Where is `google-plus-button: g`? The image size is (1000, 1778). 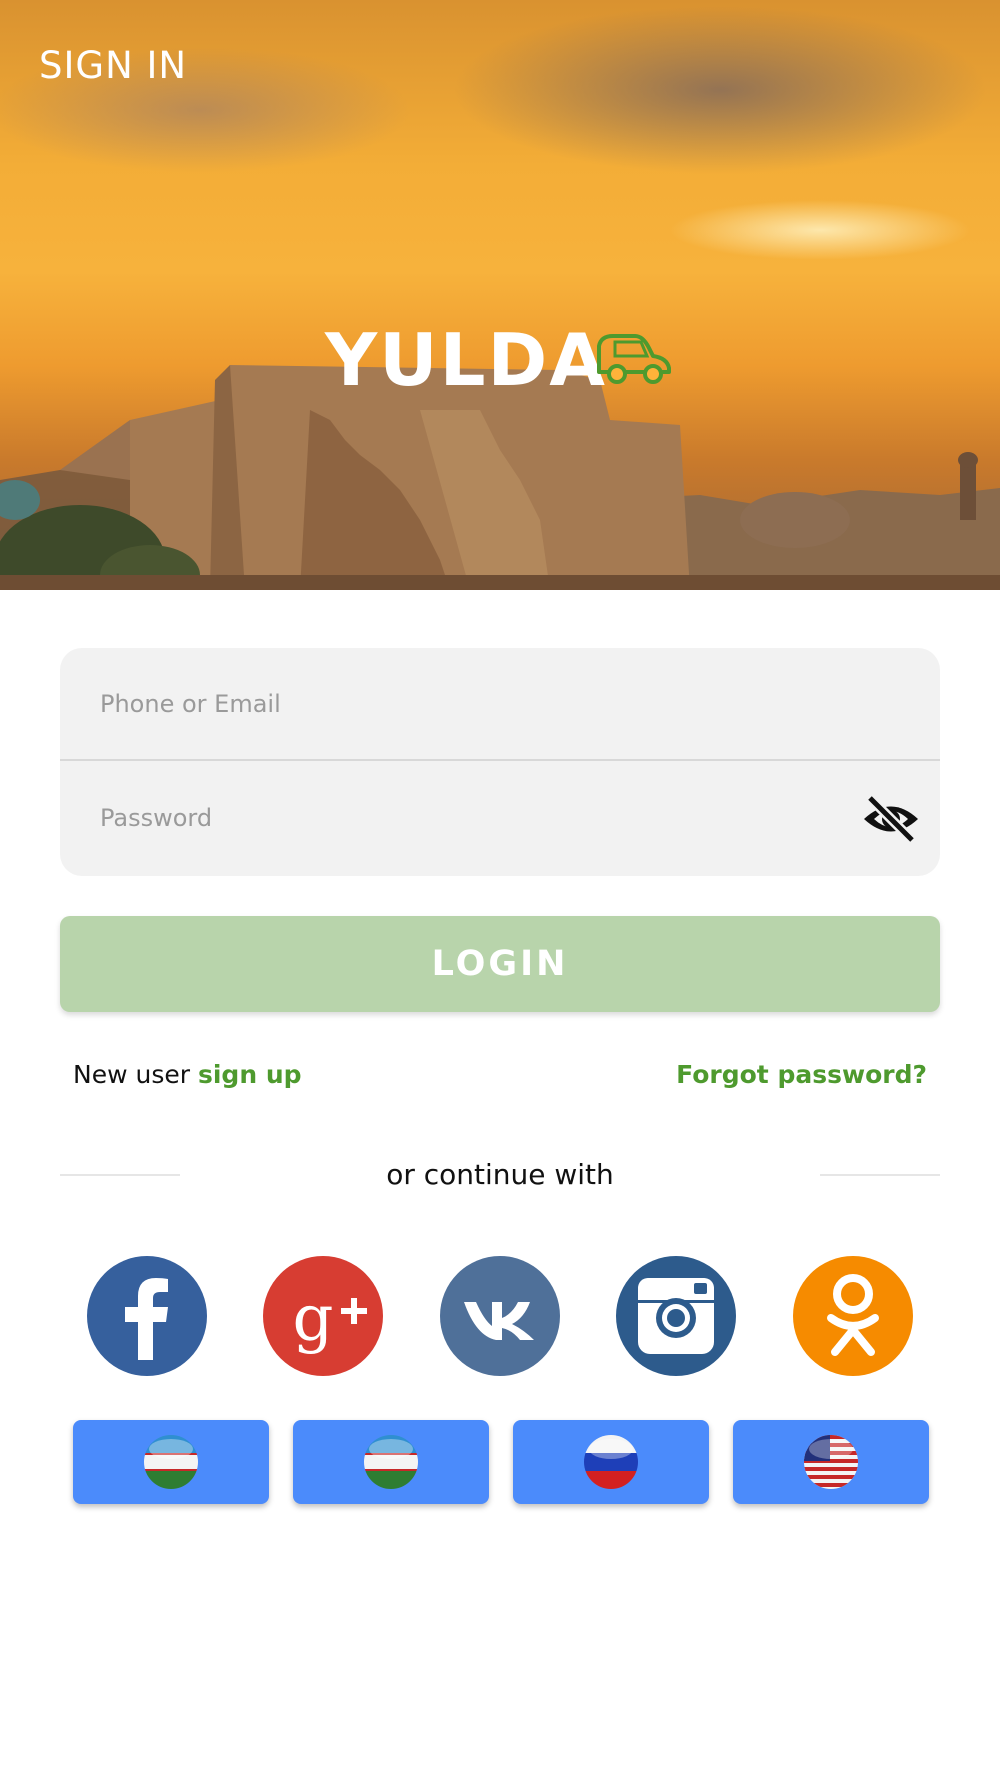
google-plus-button: g is located at coordinates (323, 1316).